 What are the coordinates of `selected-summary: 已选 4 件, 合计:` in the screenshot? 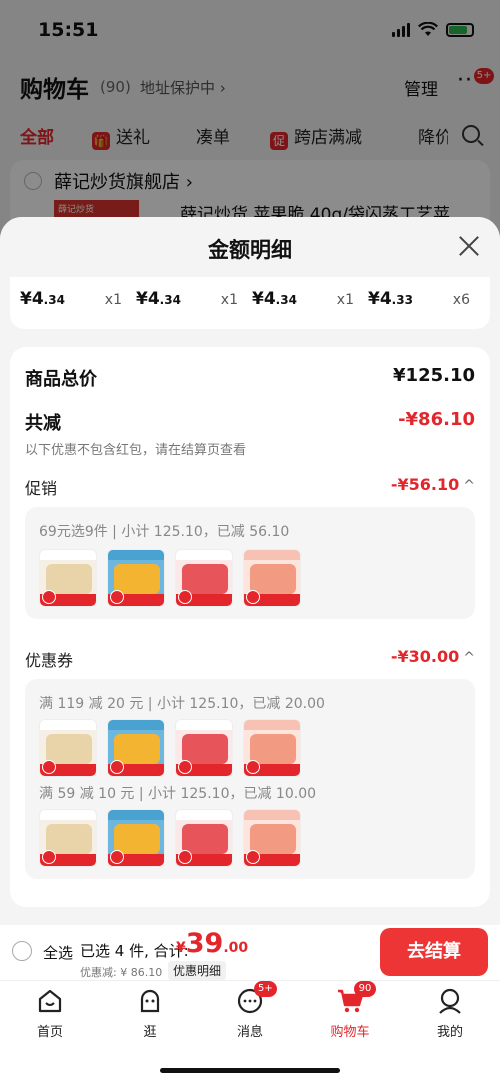 It's located at (134, 951).